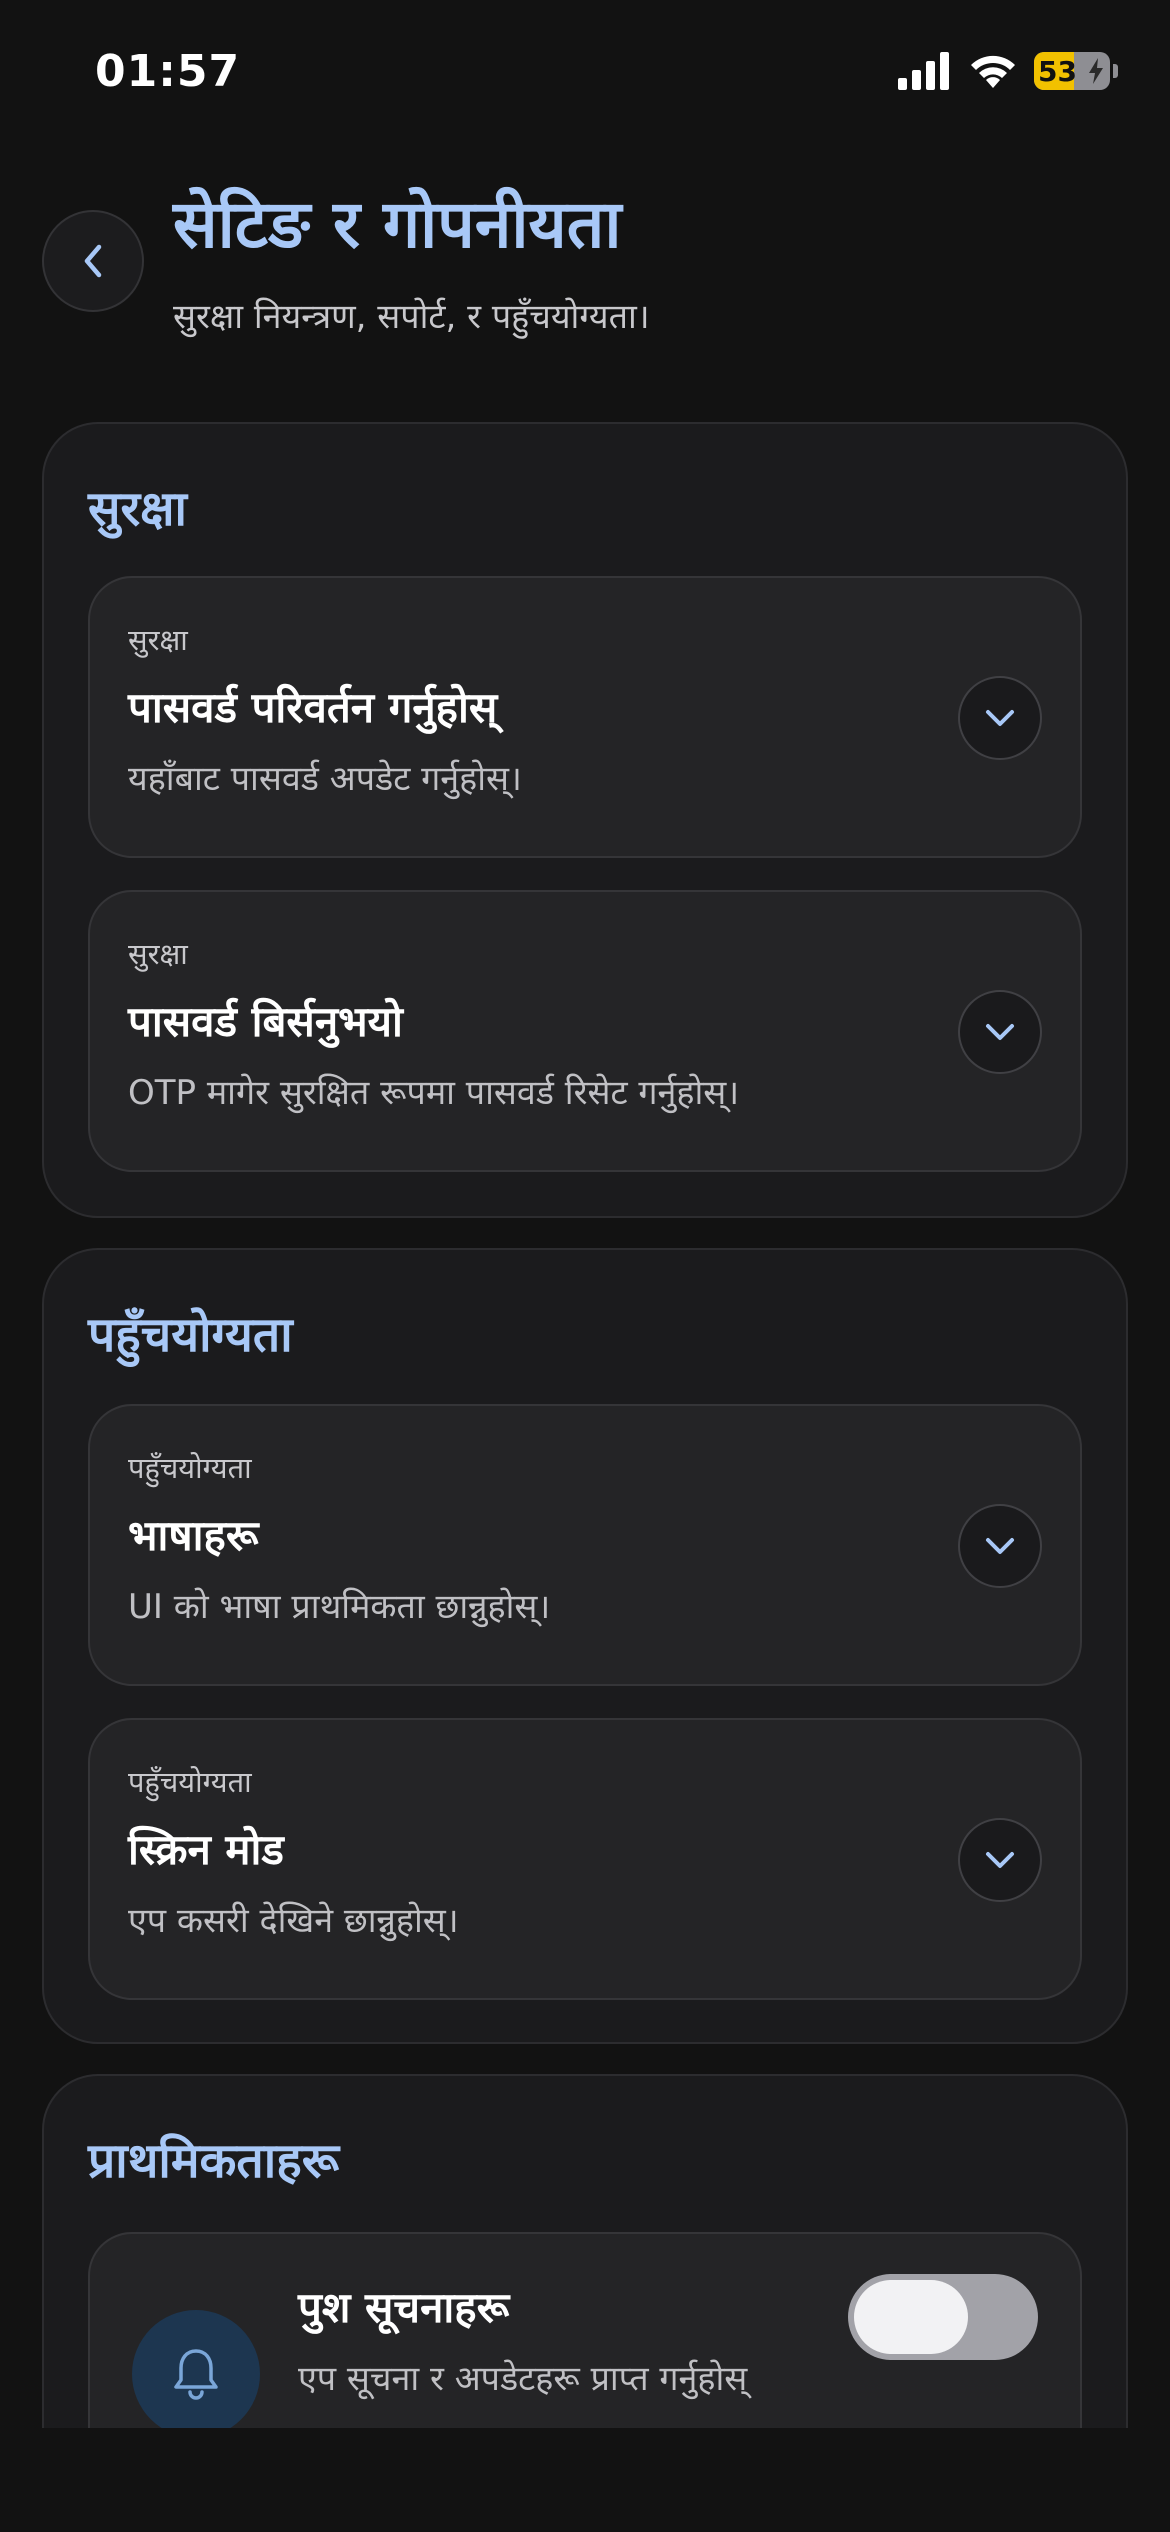 The image size is (1170, 2532). Describe the element at coordinates (206, 1849) in the screenshot. I see `item-title: स्क्रिन मोड` at that location.